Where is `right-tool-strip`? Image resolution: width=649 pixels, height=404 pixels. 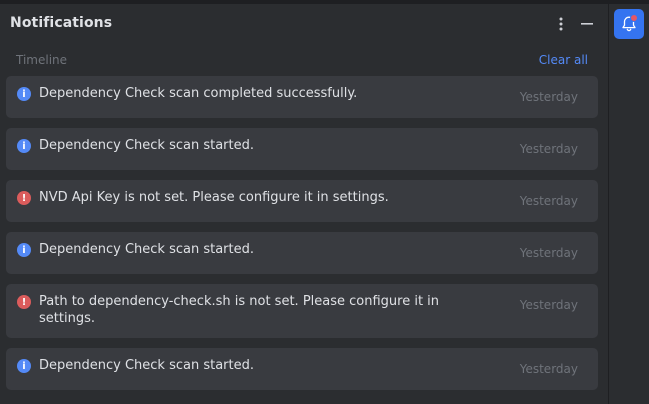 right-tool-strip is located at coordinates (629, 204).